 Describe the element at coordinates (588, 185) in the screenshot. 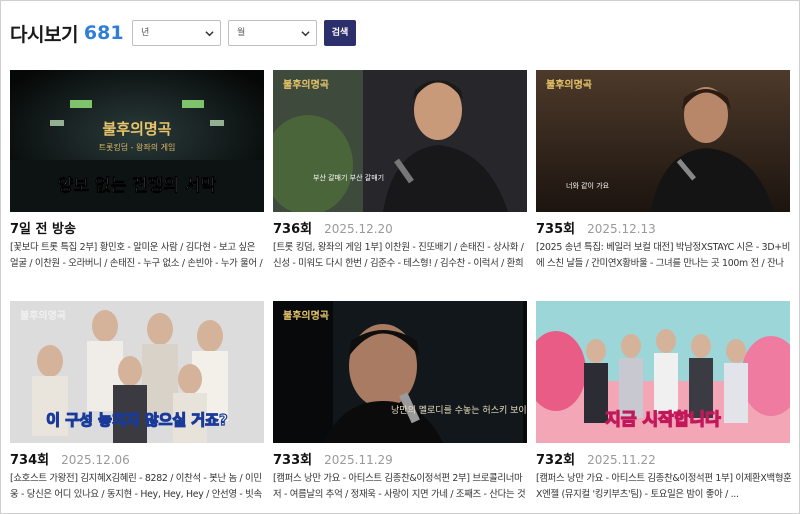

I see `thumbnail-caption: 너와 같이 가요` at that location.